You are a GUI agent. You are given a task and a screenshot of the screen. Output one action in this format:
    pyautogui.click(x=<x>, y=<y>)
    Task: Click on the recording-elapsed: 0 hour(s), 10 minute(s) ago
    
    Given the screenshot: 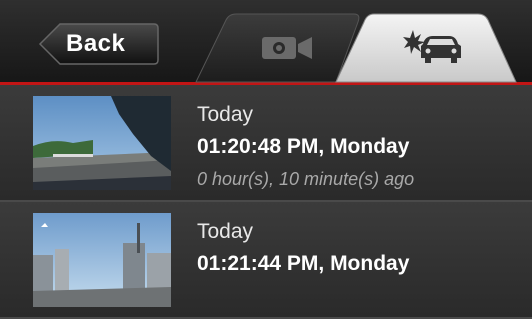 What is the action you would take?
    pyautogui.click(x=306, y=179)
    